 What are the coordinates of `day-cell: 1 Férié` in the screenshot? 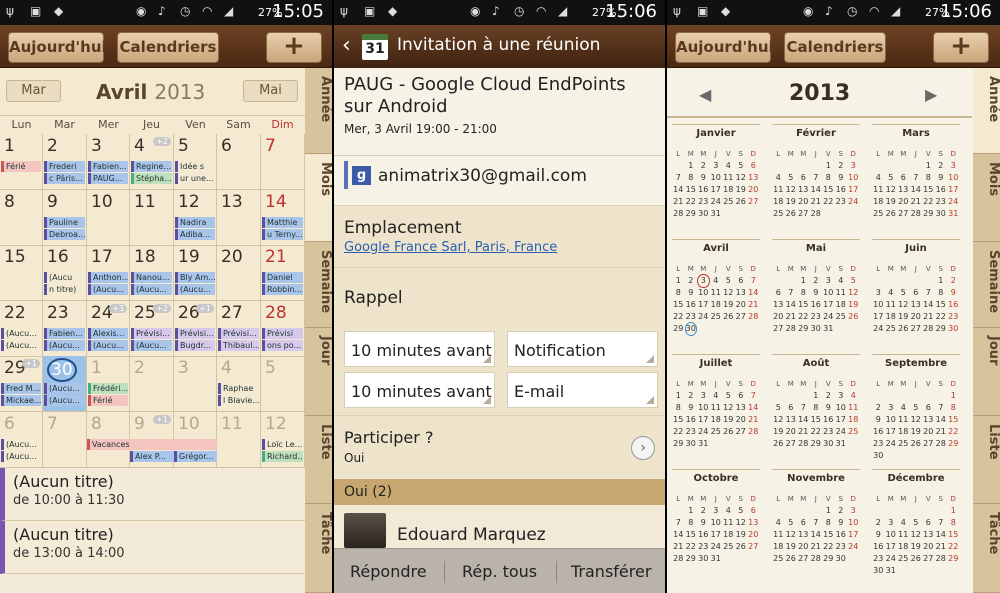 It's located at (21, 162).